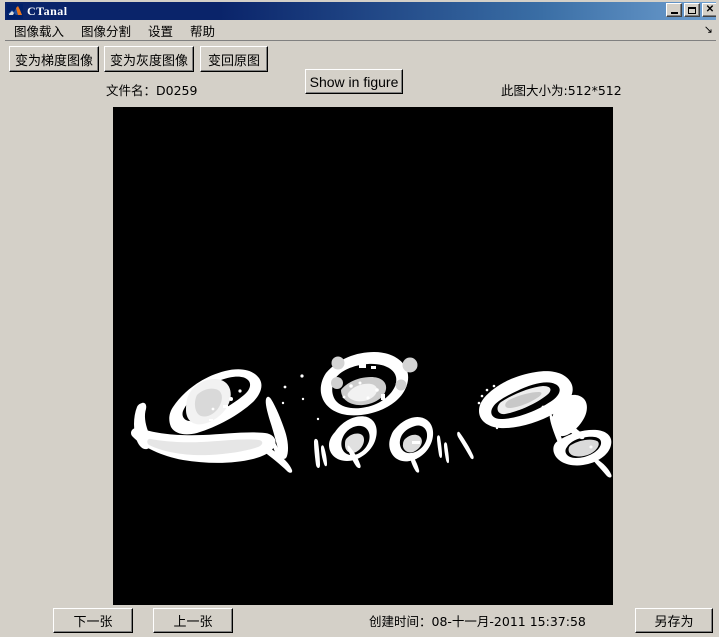  I want to click on window-controls: ✕, so click(691, 10).